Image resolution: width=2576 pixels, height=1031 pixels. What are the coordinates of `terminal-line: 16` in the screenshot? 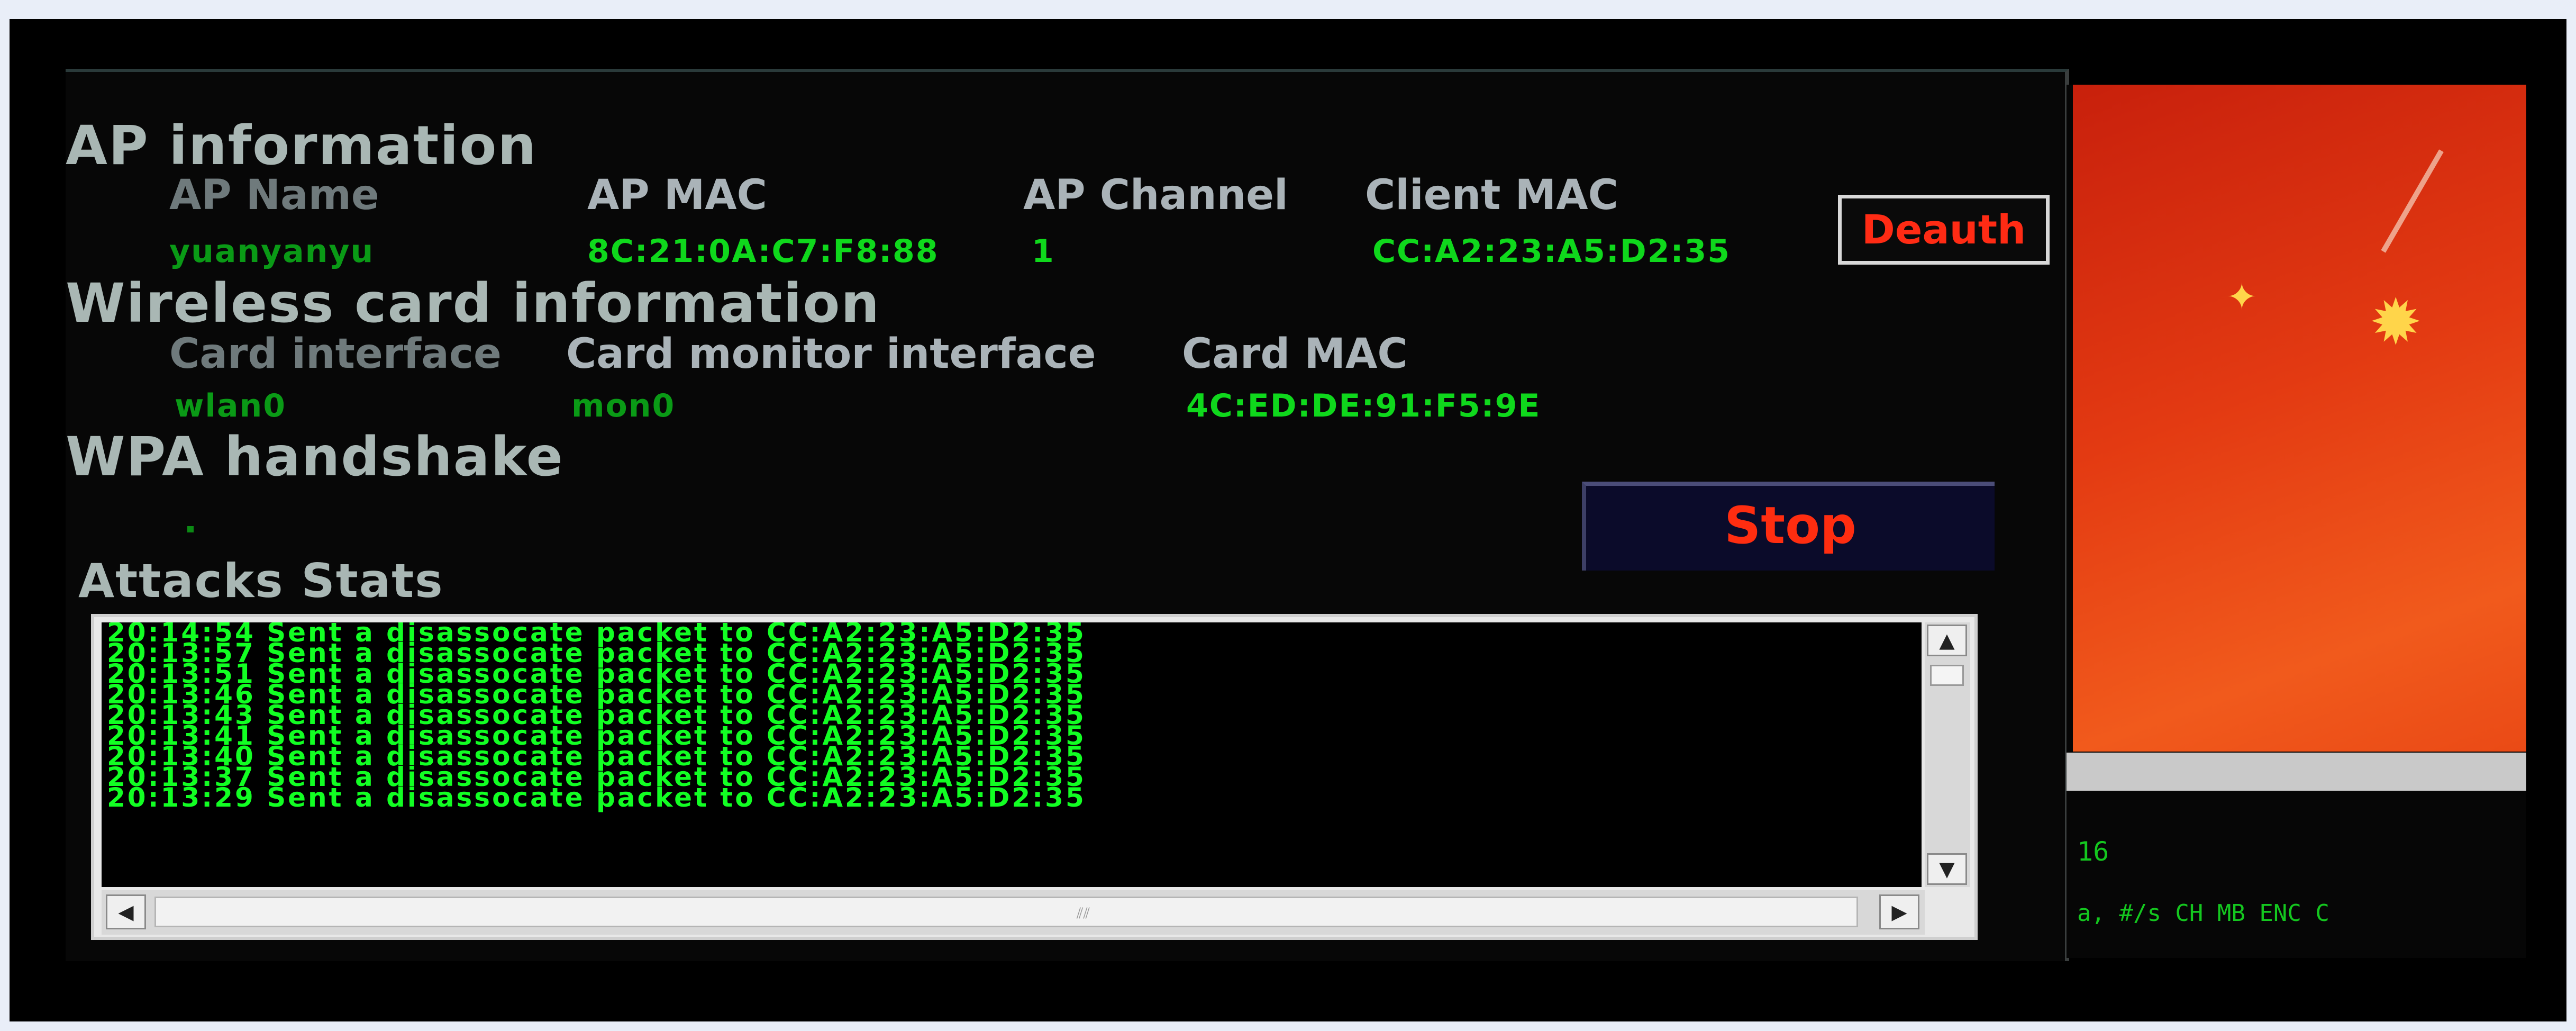 It's located at (2093, 852).